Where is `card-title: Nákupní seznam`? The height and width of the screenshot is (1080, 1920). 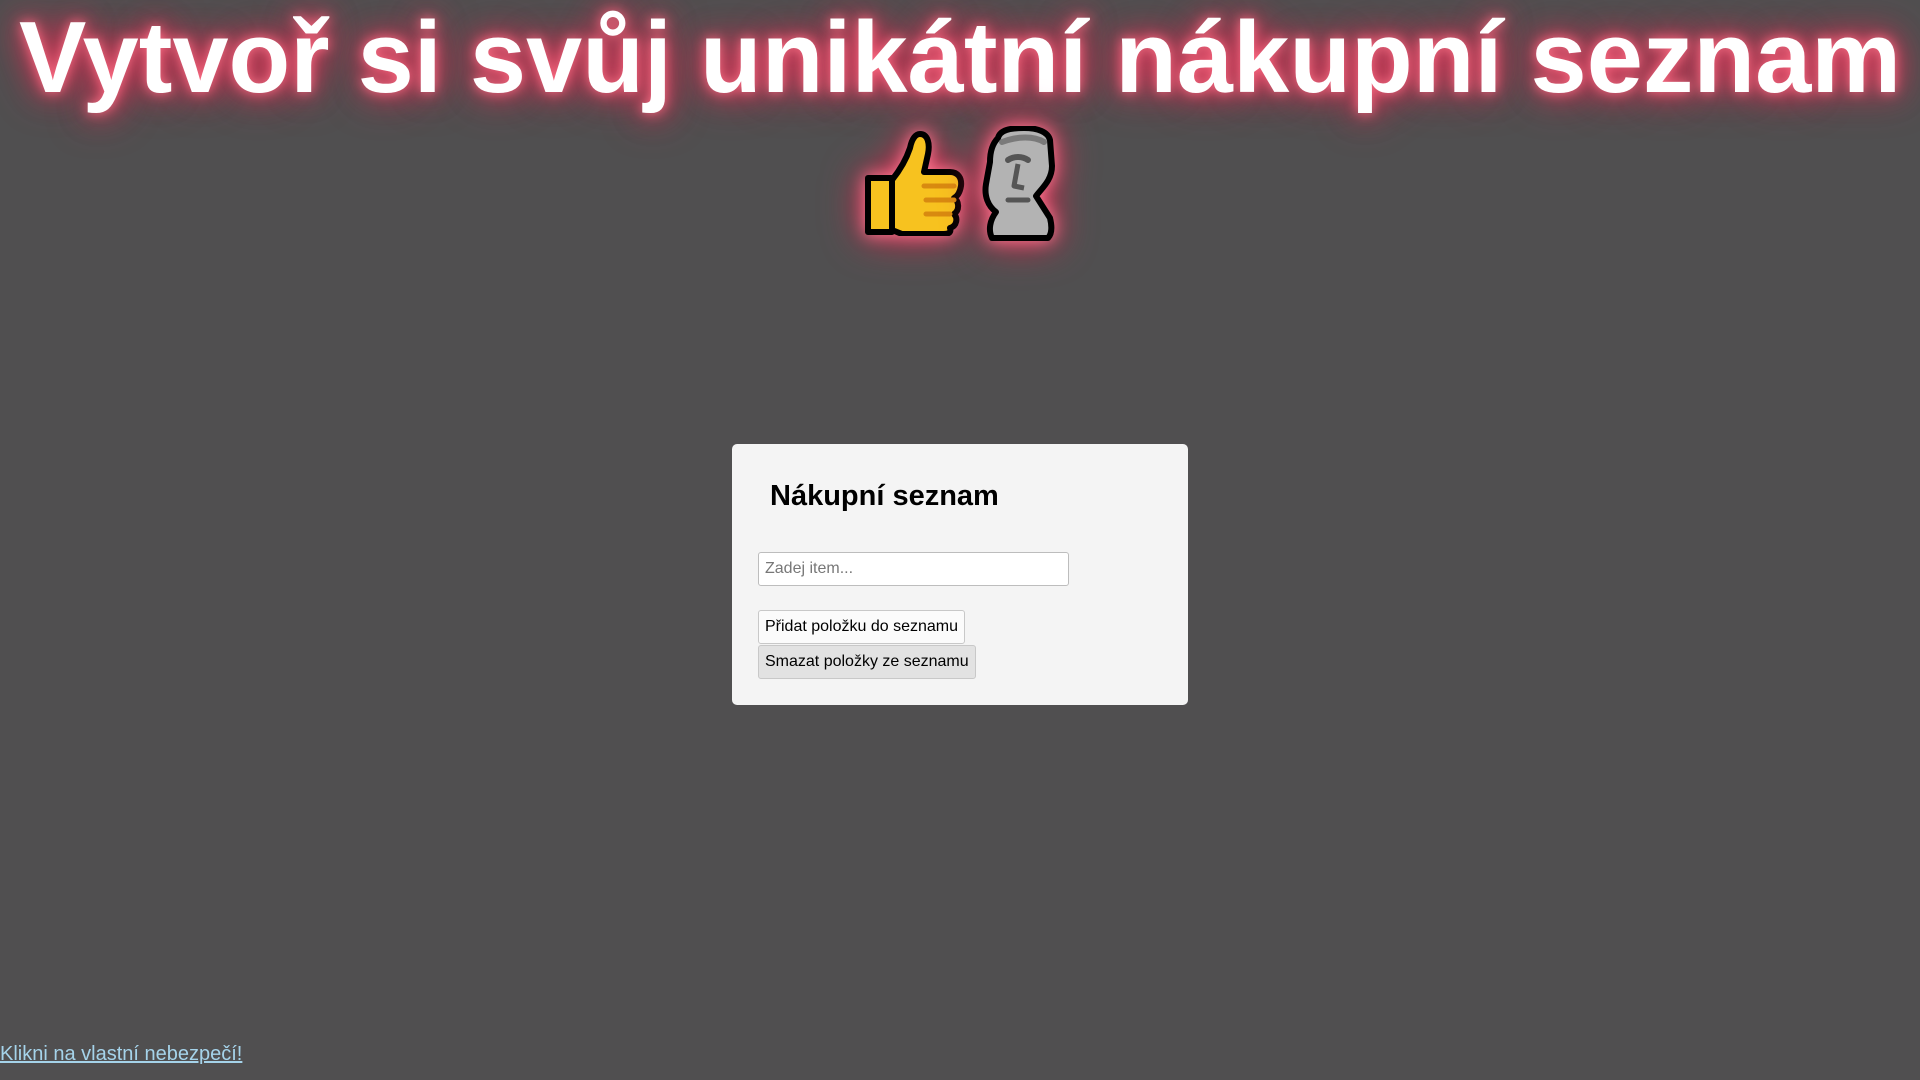
card-title: Nákupní seznam is located at coordinates (884, 496).